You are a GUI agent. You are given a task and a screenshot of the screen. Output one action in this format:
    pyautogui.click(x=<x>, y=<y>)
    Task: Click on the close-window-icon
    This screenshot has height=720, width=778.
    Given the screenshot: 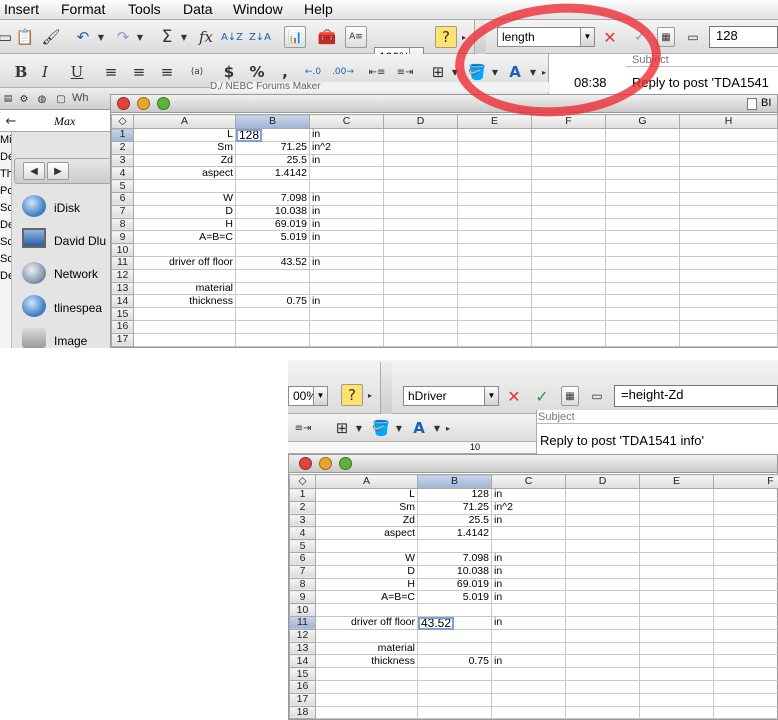 What is the action you would take?
    pyautogui.click(x=123, y=103)
    